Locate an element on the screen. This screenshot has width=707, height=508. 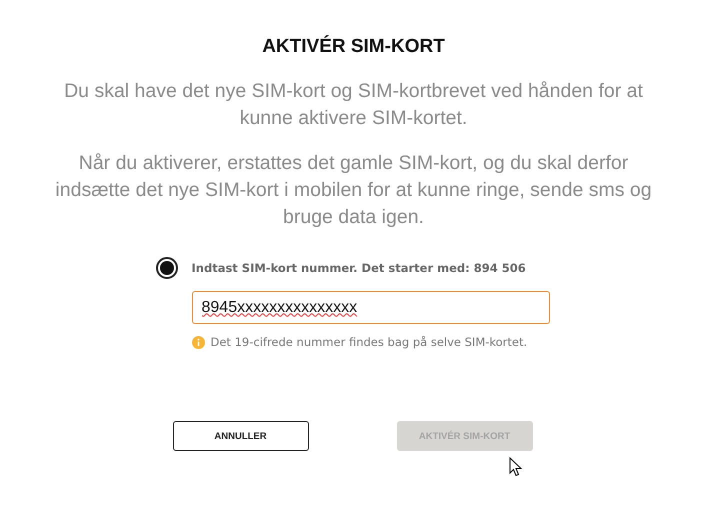
dialog-title: AKTIVÉR SIM-KORT is located at coordinates (353, 47).